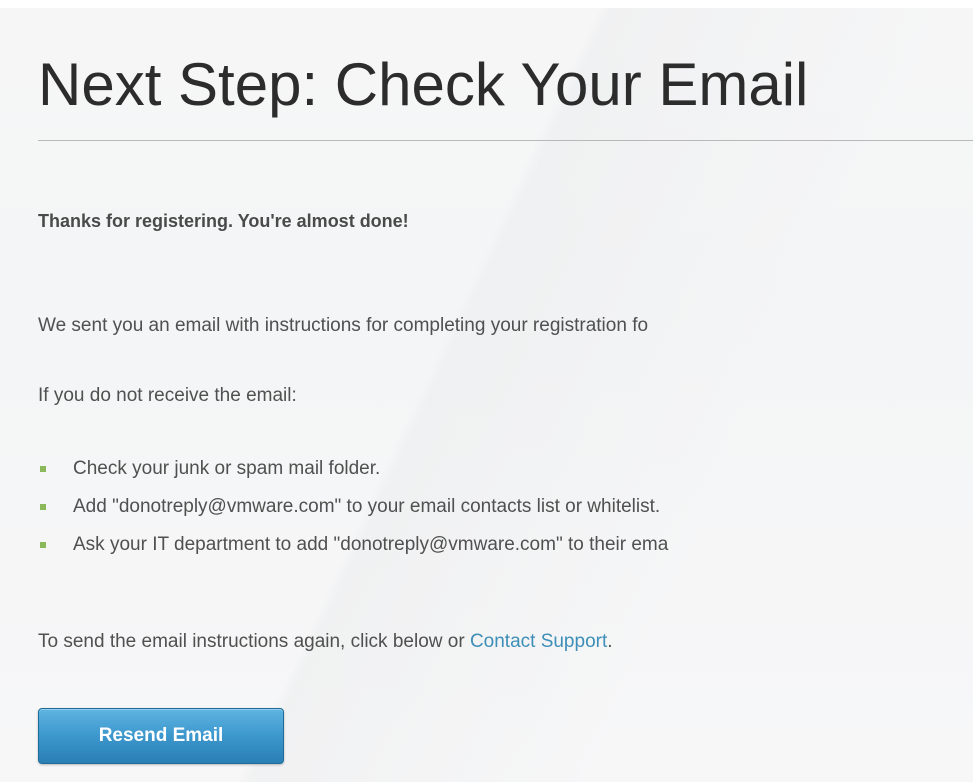 The image size is (973, 782). I want to click on list-item-text: Check your junk or spam mail folder., so click(227, 468).